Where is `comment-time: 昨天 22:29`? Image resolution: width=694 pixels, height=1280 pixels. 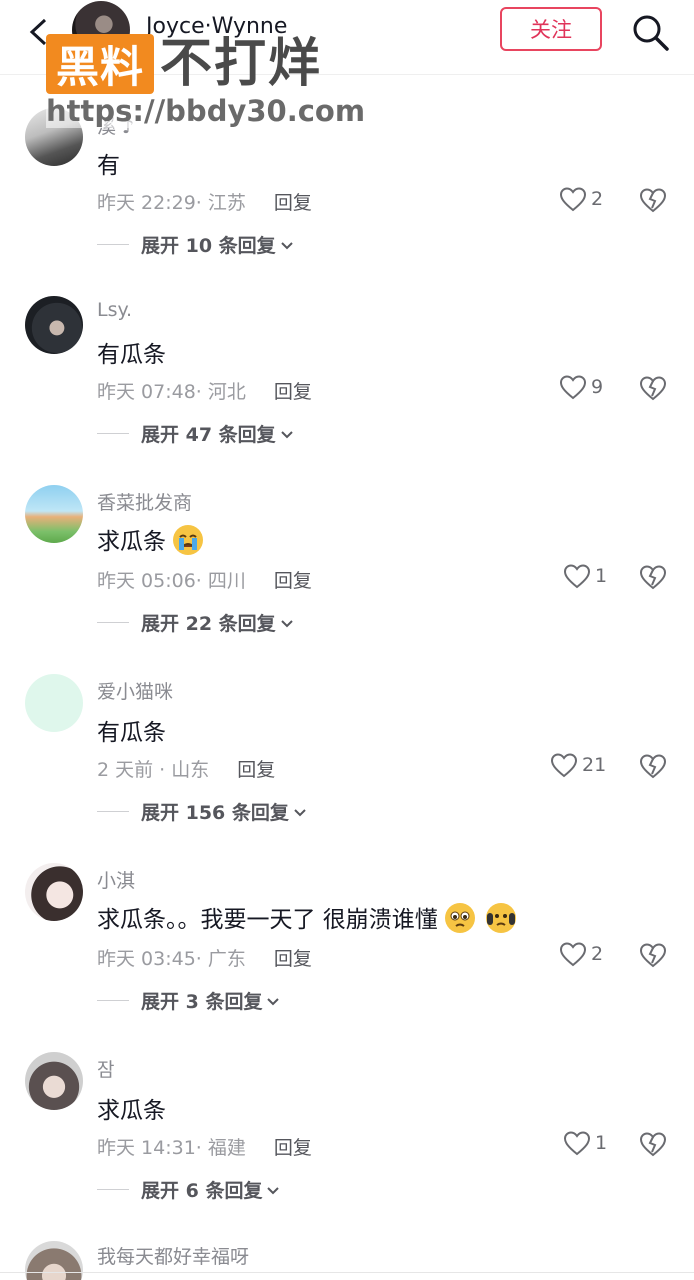 comment-time: 昨天 22:29 is located at coordinates (146, 203).